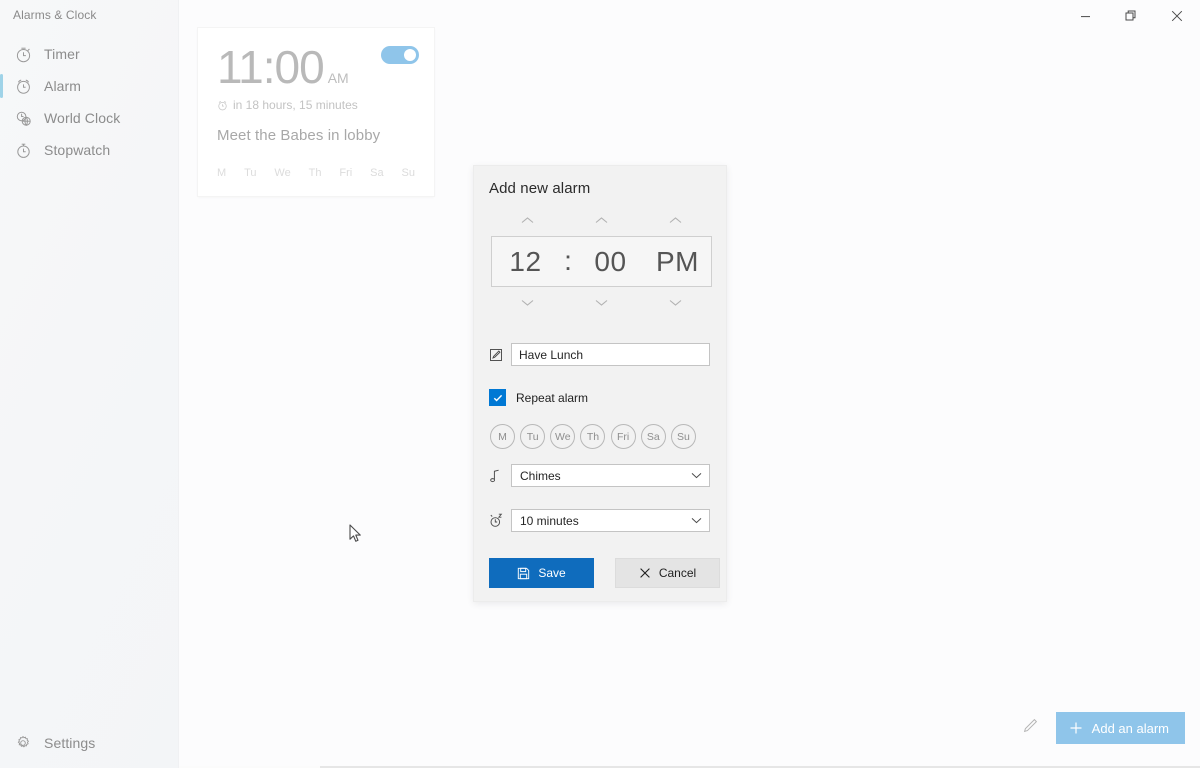  Describe the element at coordinates (610, 475) in the screenshot. I see `alarm-sound-select: Chimes` at that location.